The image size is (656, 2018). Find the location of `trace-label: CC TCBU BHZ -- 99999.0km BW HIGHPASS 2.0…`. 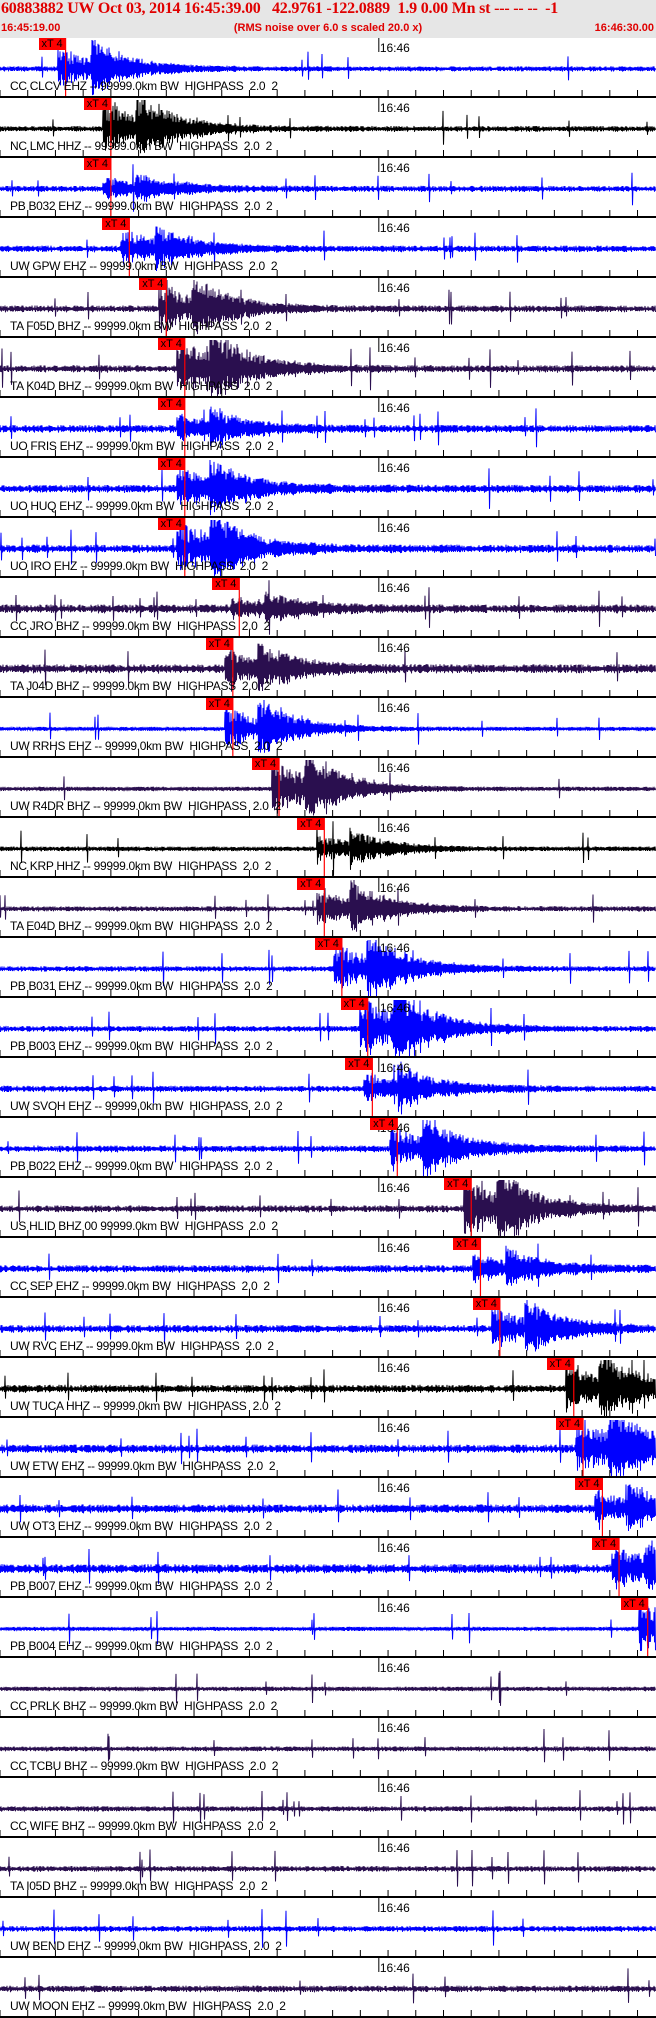

trace-label: CC TCBU BHZ -- 99999.0km BW HIGHPASS 2.0… is located at coordinates (144, 1766).